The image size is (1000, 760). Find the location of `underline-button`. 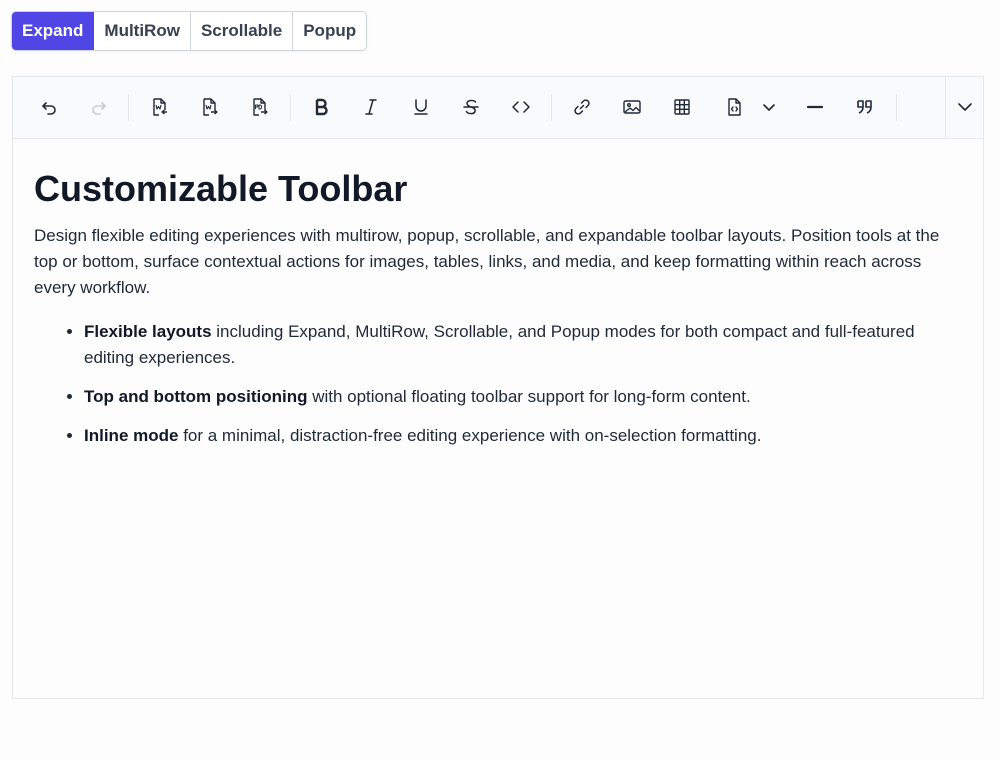

underline-button is located at coordinates (421, 107).